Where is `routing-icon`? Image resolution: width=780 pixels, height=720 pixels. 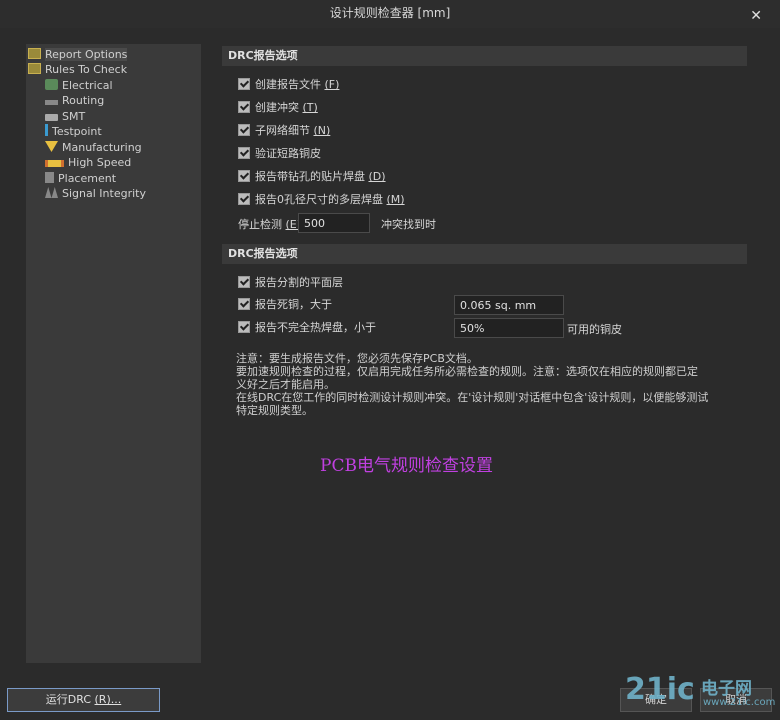 routing-icon is located at coordinates (51, 102).